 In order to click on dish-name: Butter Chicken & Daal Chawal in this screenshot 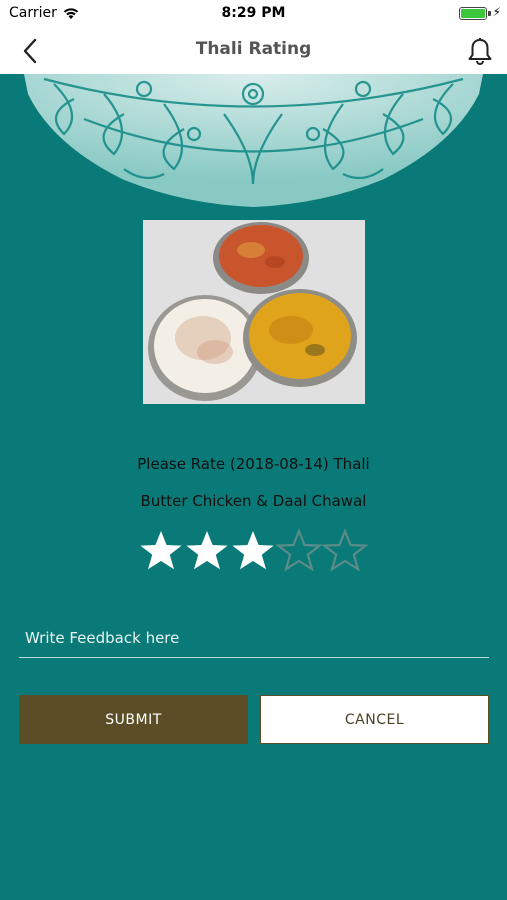, I will do `click(253, 501)`.